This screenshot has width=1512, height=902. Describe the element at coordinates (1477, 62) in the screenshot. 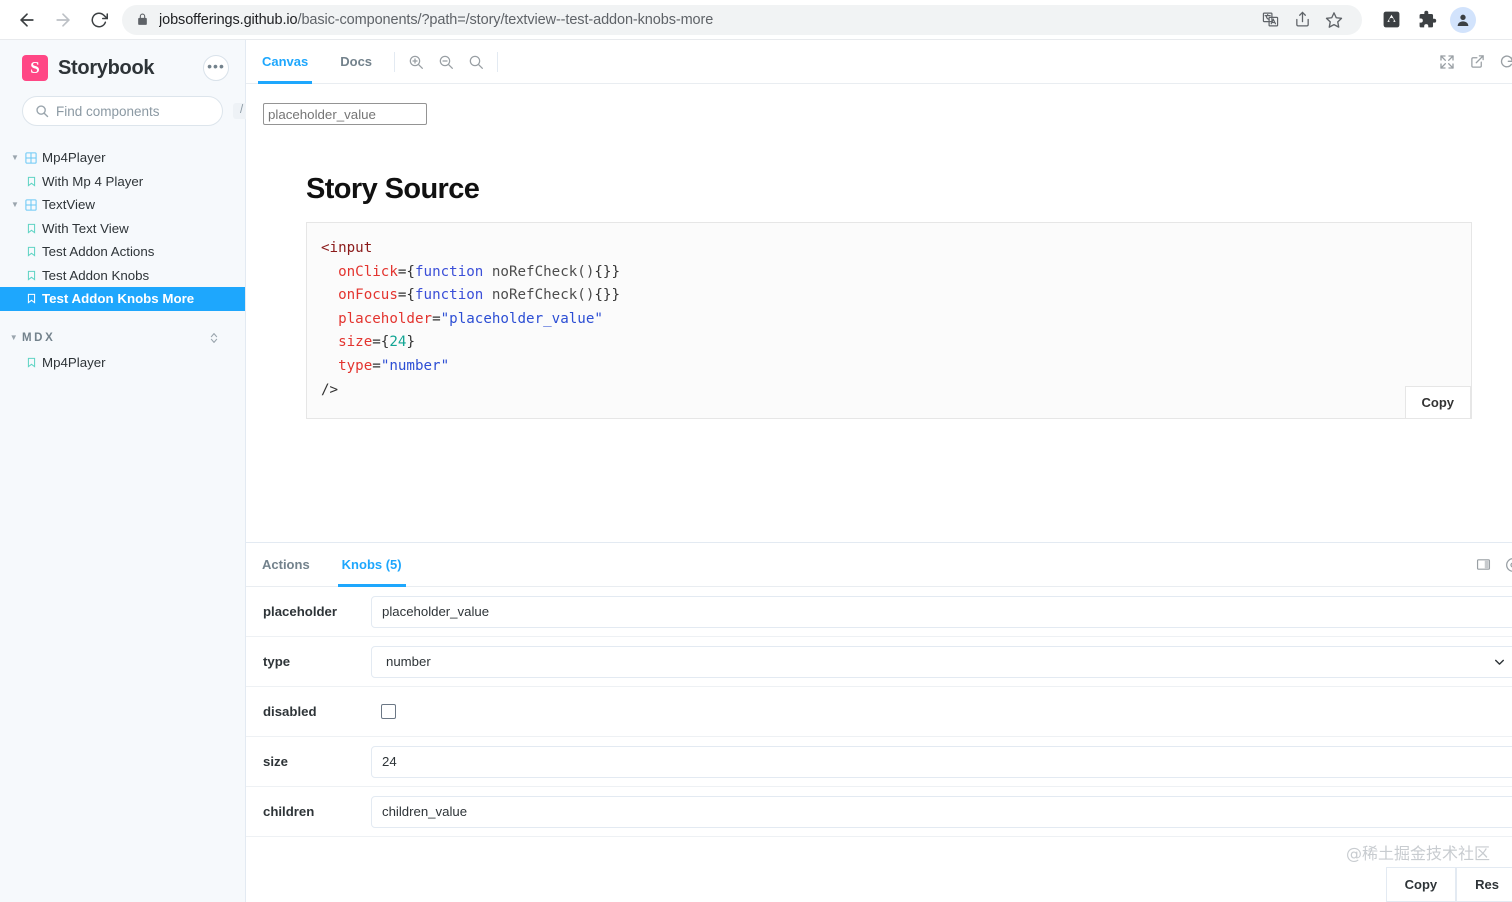

I see `open-in-new-tab-icon` at that location.